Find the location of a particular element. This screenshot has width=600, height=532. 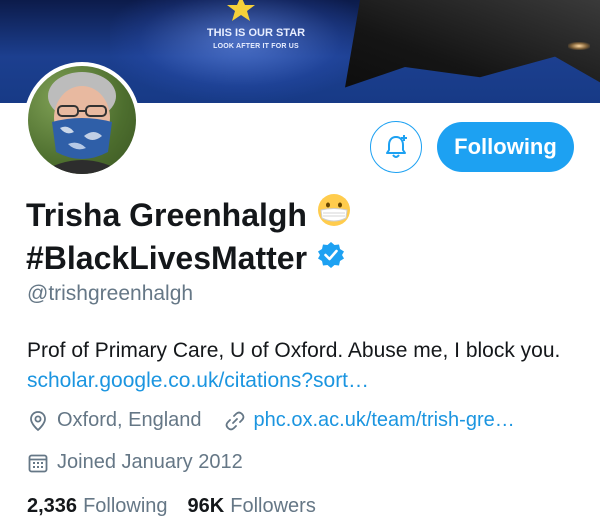

location-item: Oxford, England is located at coordinates (114, 420).